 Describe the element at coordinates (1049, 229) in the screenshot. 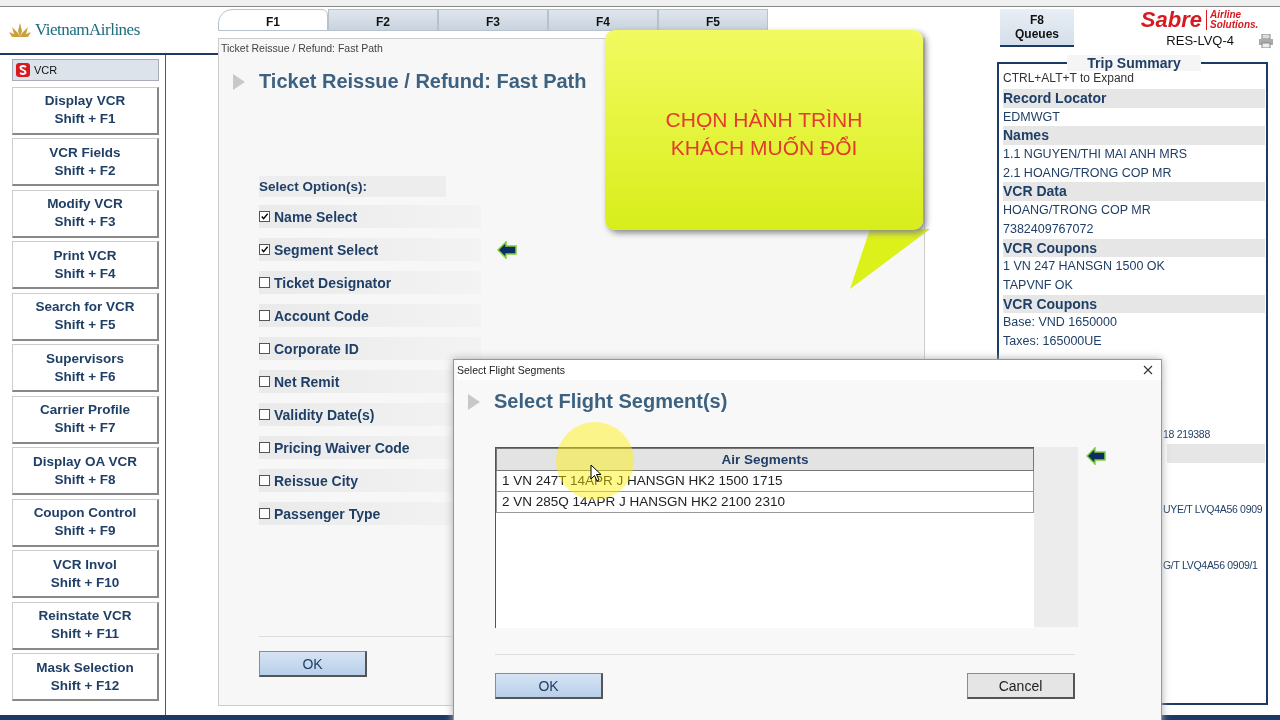

I see `summary-value: 7382409767072` at that location.